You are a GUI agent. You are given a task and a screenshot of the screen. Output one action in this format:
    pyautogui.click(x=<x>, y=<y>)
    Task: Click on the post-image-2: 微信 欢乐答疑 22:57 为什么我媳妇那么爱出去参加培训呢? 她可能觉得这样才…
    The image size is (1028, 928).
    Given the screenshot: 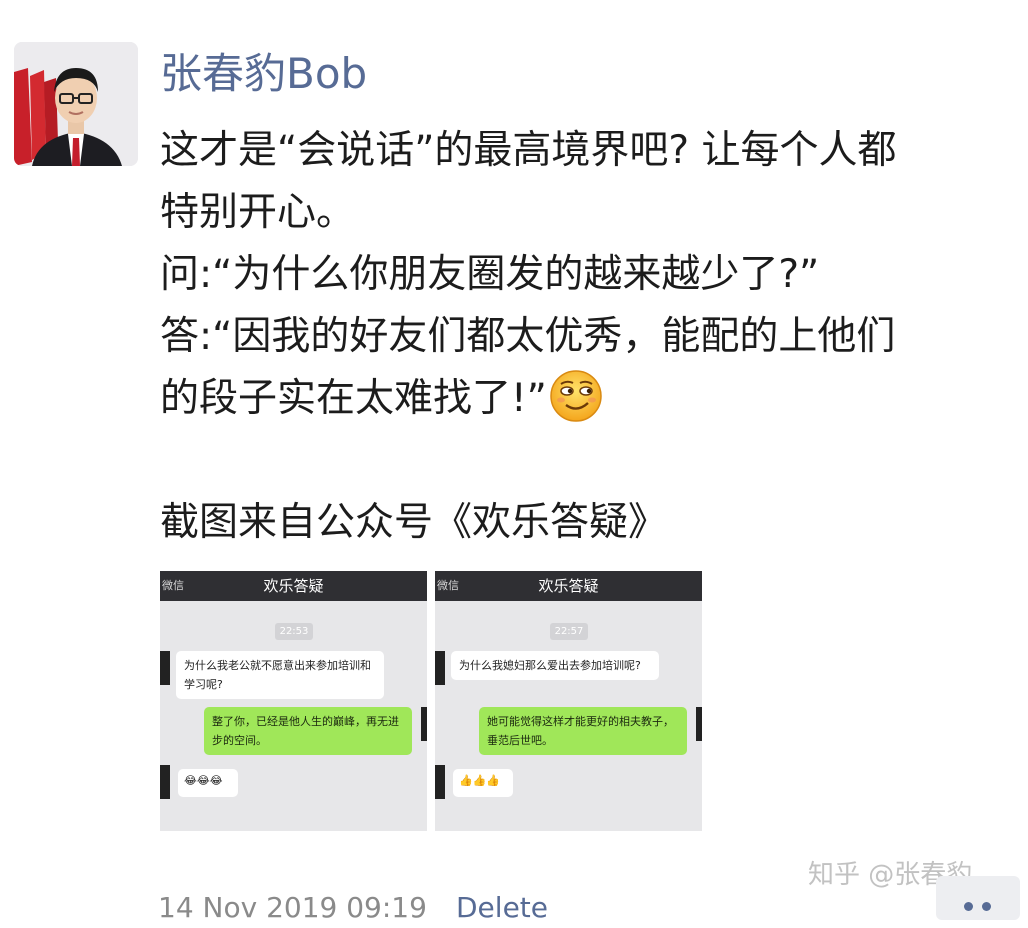 What is the action you would take?
    pyautogui.click(x=568, y=701)
    